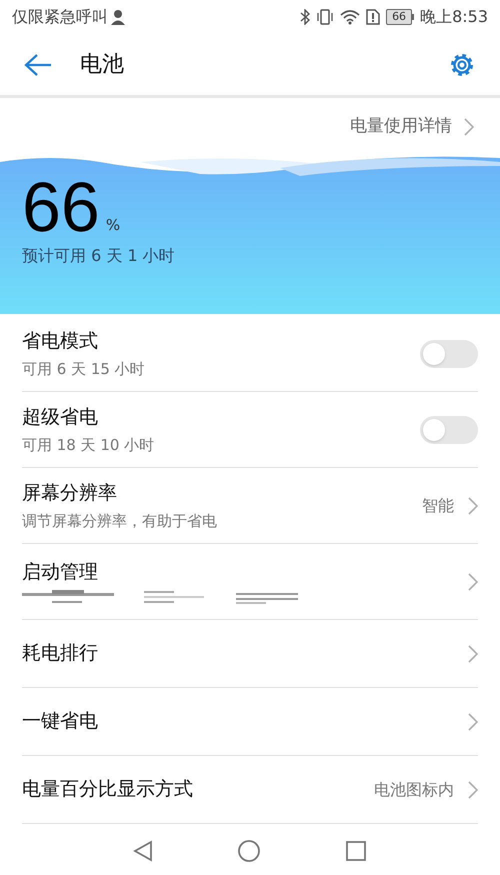 The image size is (500, 875). I want to click on wifi-icon, so click(350, 17).